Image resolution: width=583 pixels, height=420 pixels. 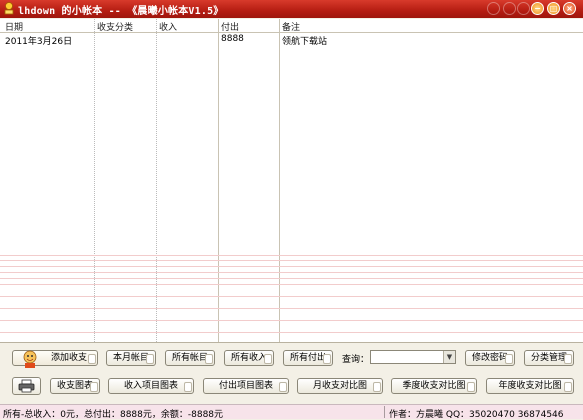 I want to click on add-entry-label: 添加收支, so click(x=69, y=358).